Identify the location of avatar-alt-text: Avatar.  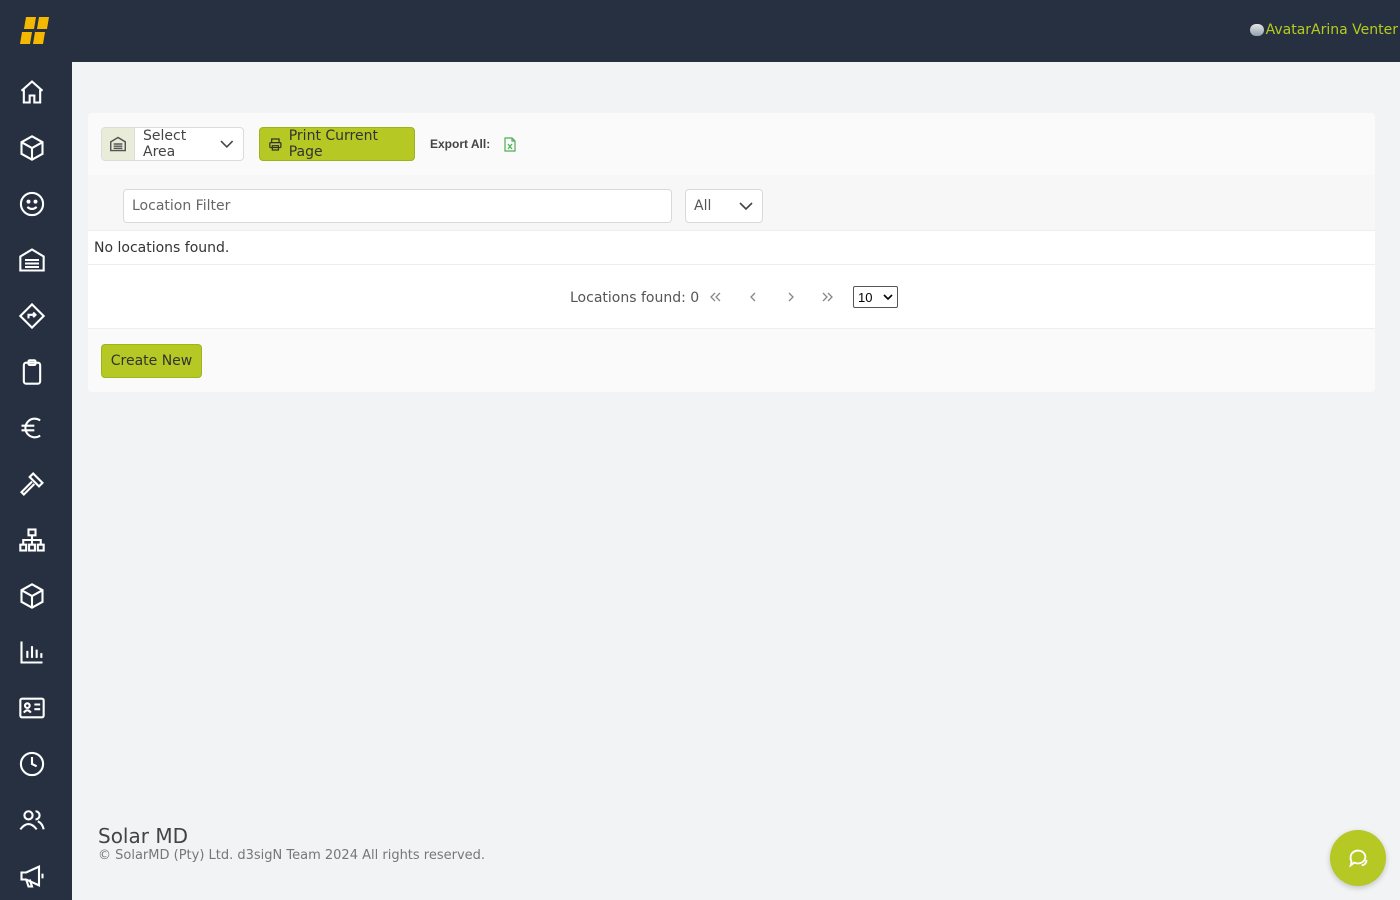
(1288, 30).